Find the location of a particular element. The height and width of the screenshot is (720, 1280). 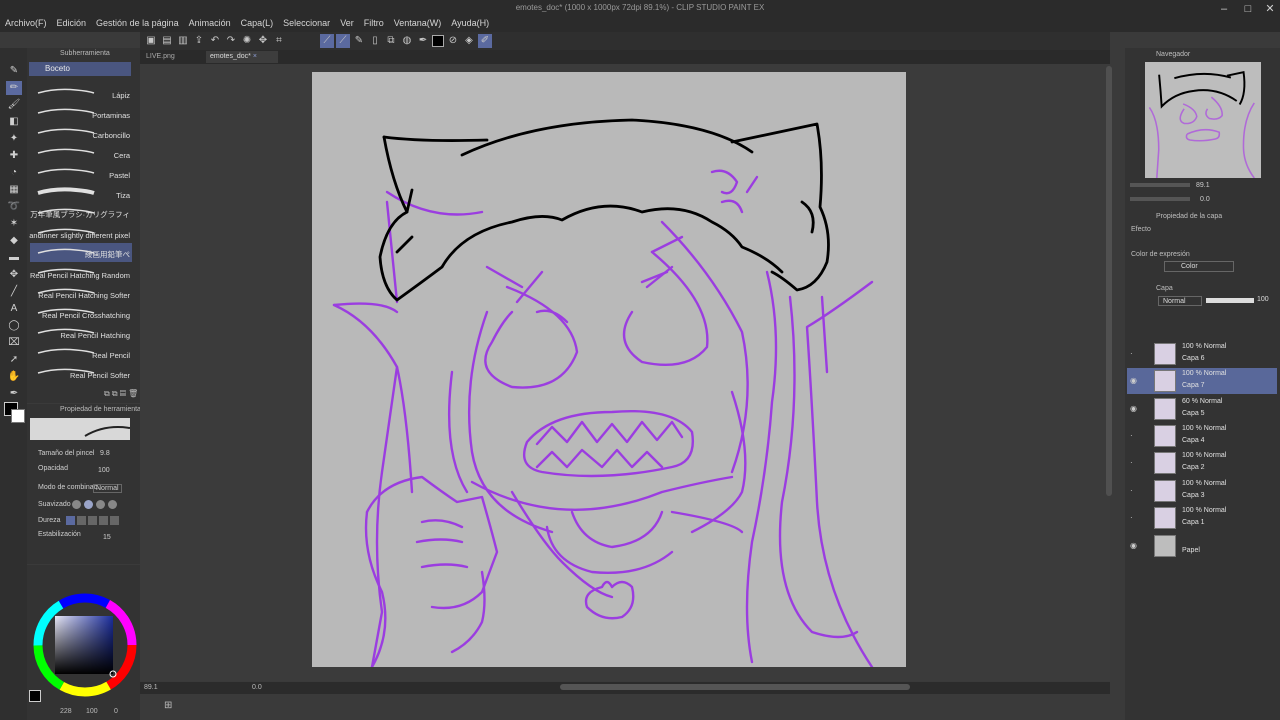

menu-ventana: Ventana(W) is located at coordinates (418, 23).